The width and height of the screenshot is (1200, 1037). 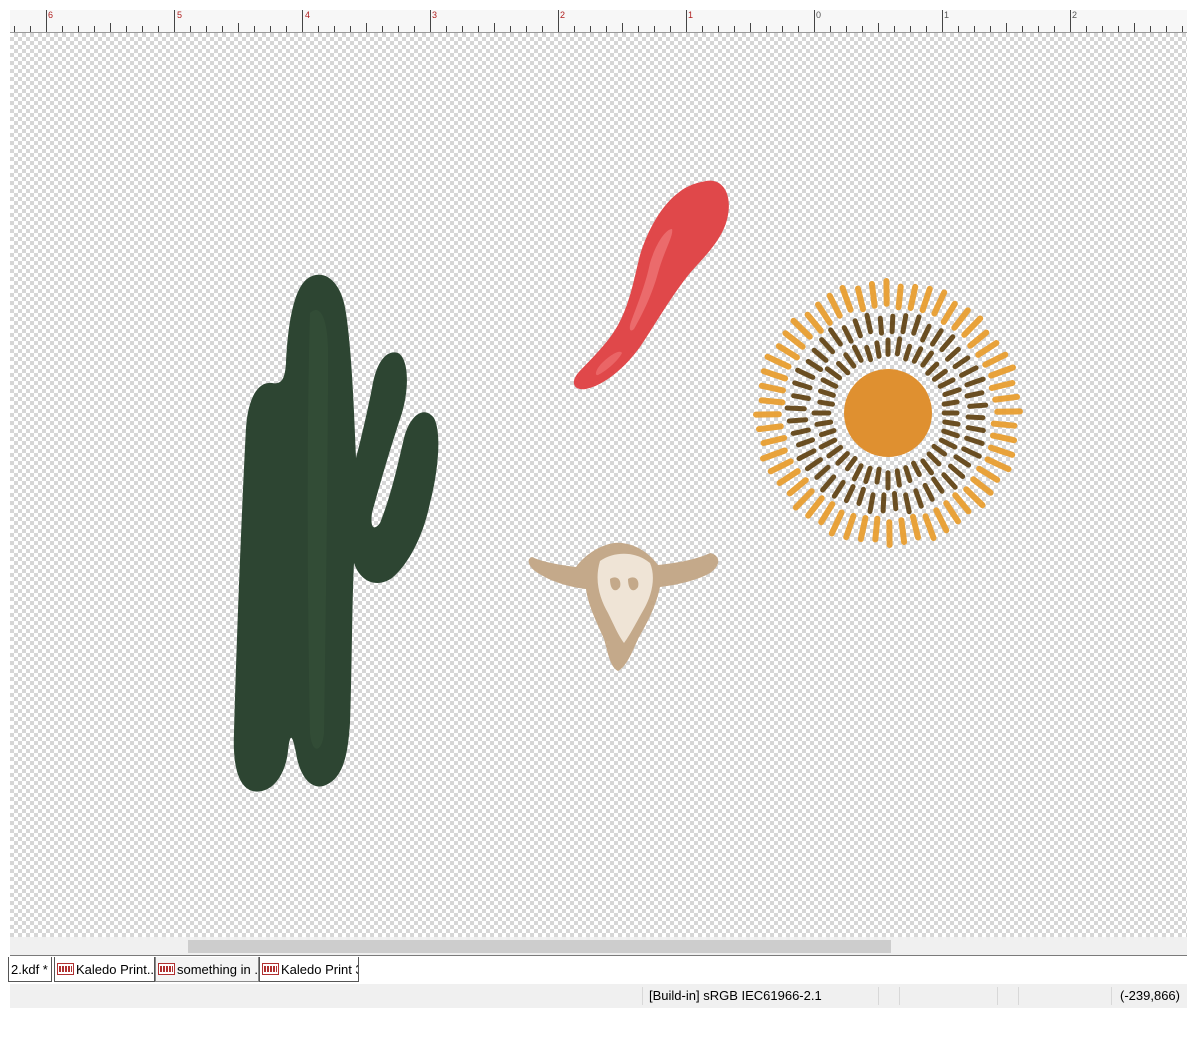 What do you see at coordinates (598, 21) in the screenshot?
I see `horizontal-ruler: 6 5 4 3 2 1 0 1 2` at bounding box center [598, 21].